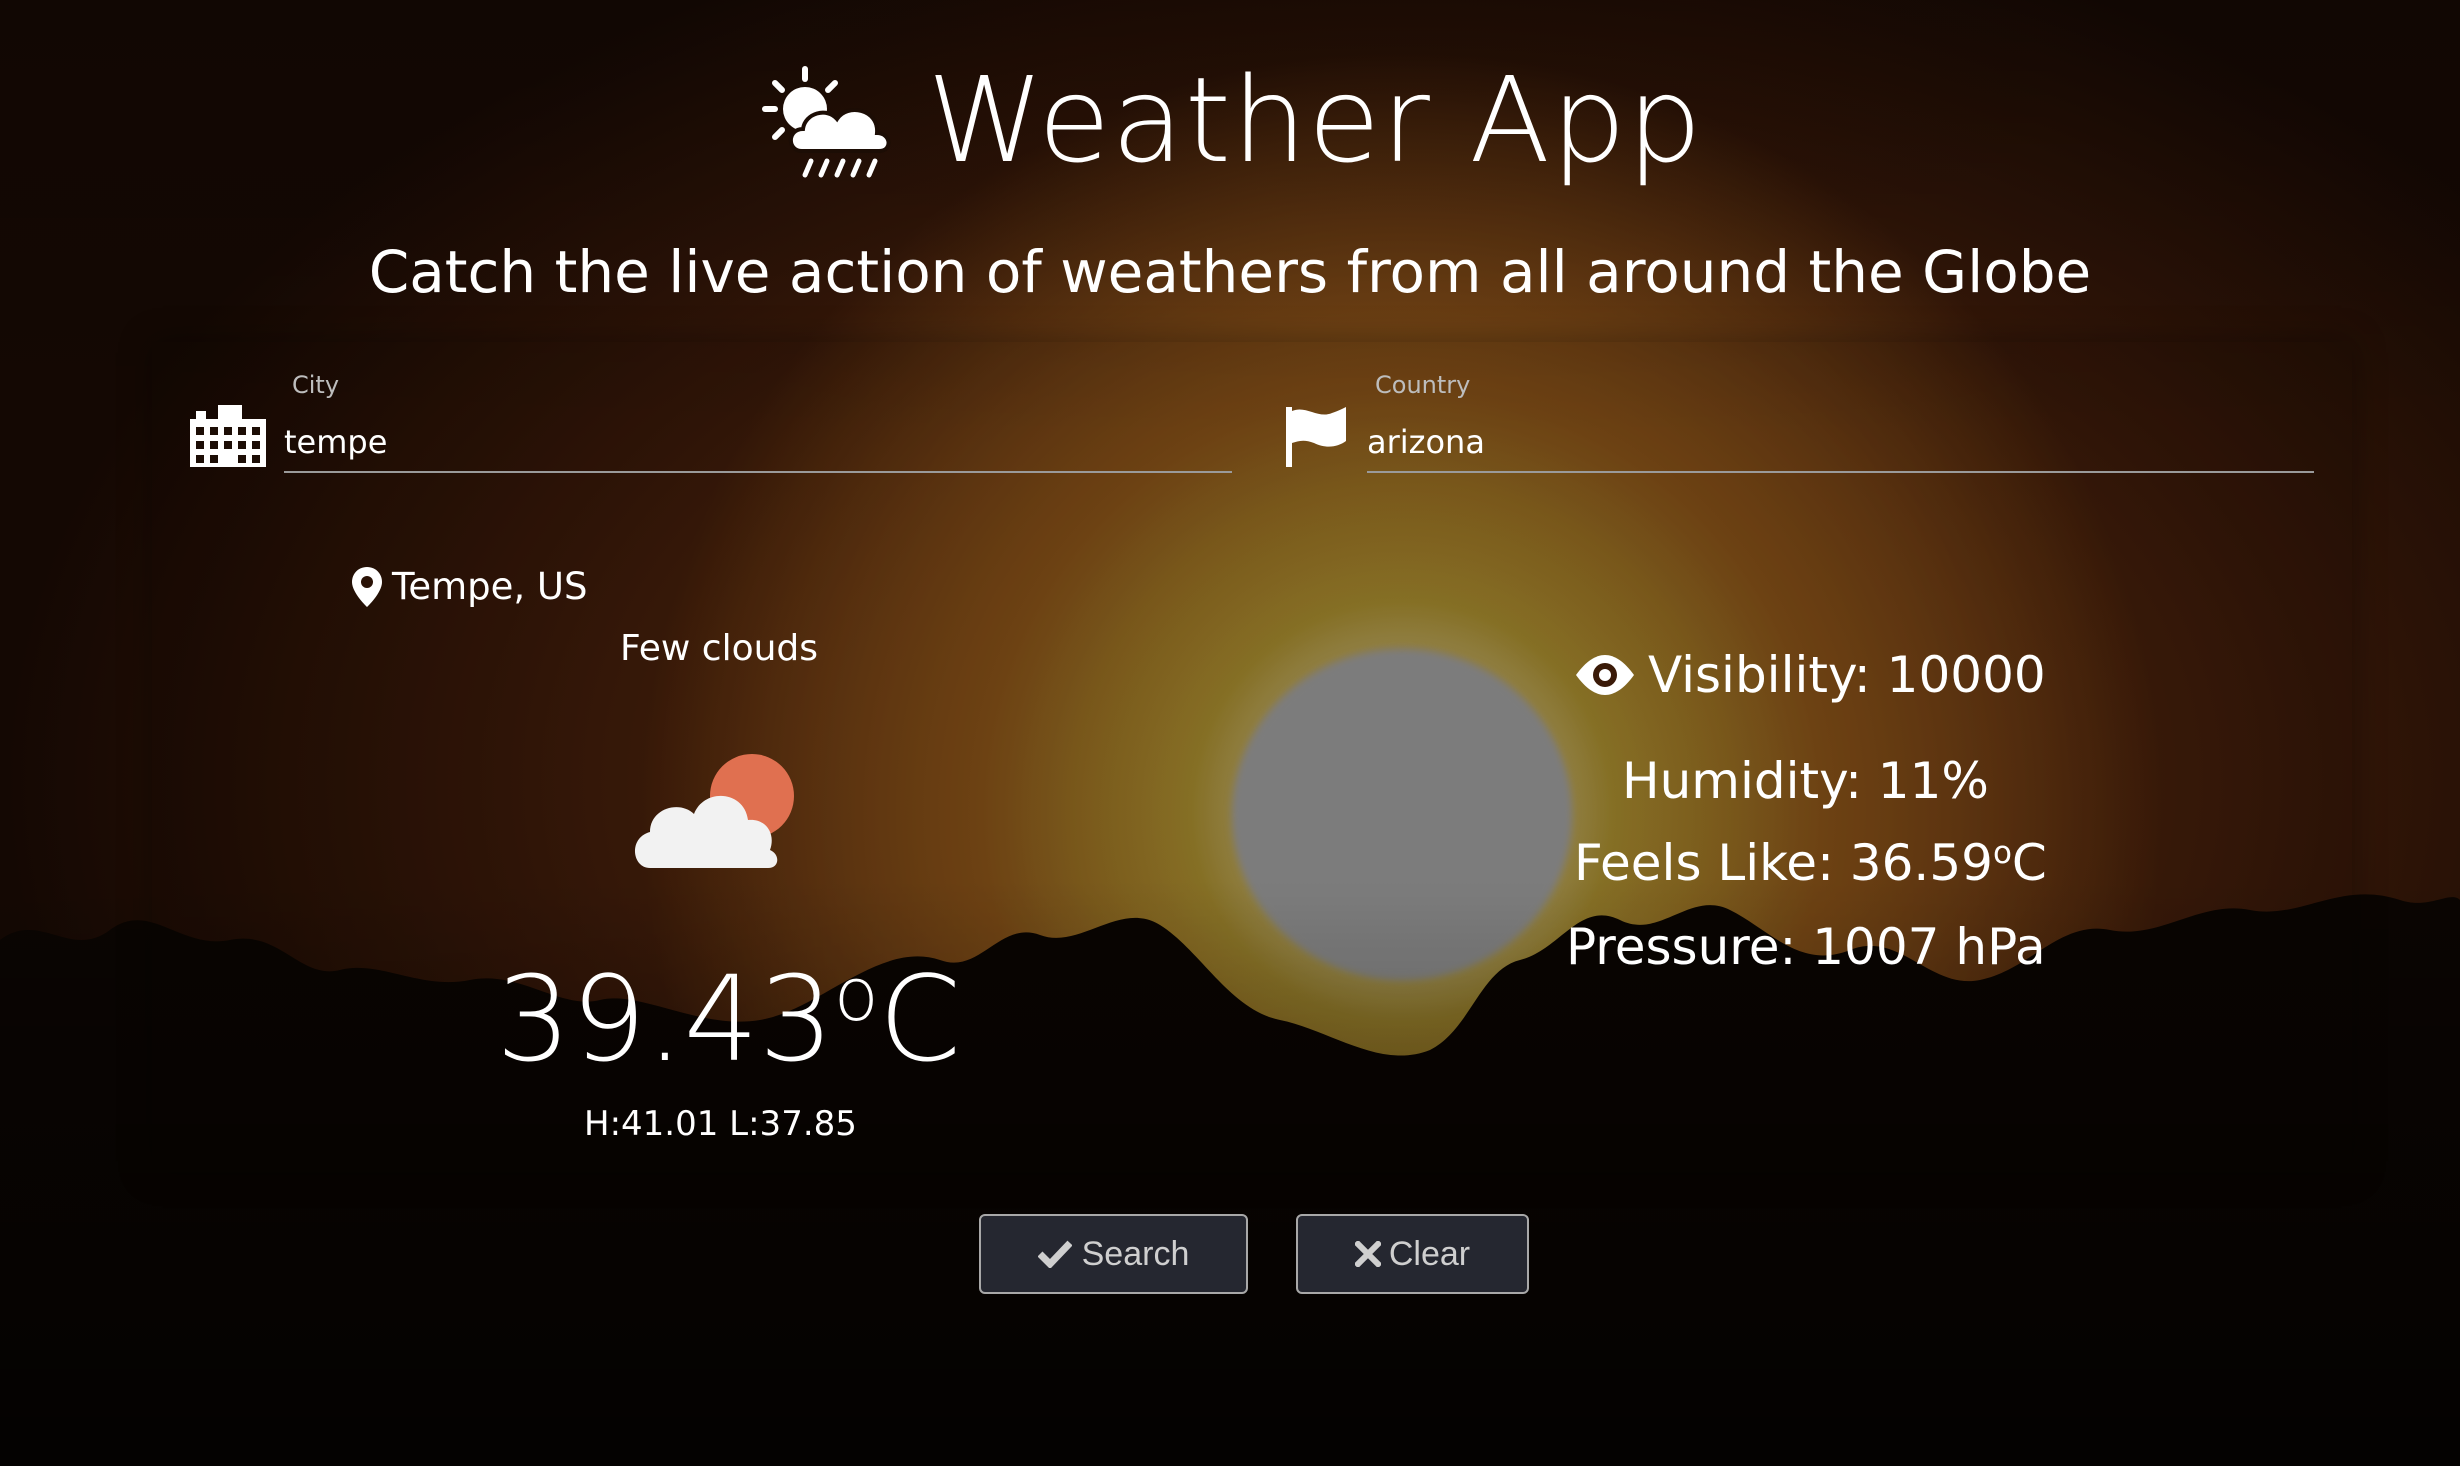 This screenshot has height=1466, width=2460. Describe the element at coordinates (1805, 781) in the screenshot. I see `humidity-stat: Humidity: 11%` at that location.